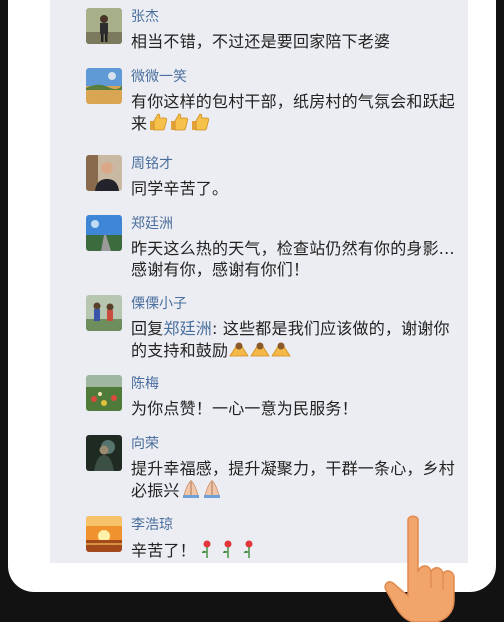 The height and width of the screenshot is (622, 504). I want to click on comment-author: 郑廷洲, so click(152, 224).